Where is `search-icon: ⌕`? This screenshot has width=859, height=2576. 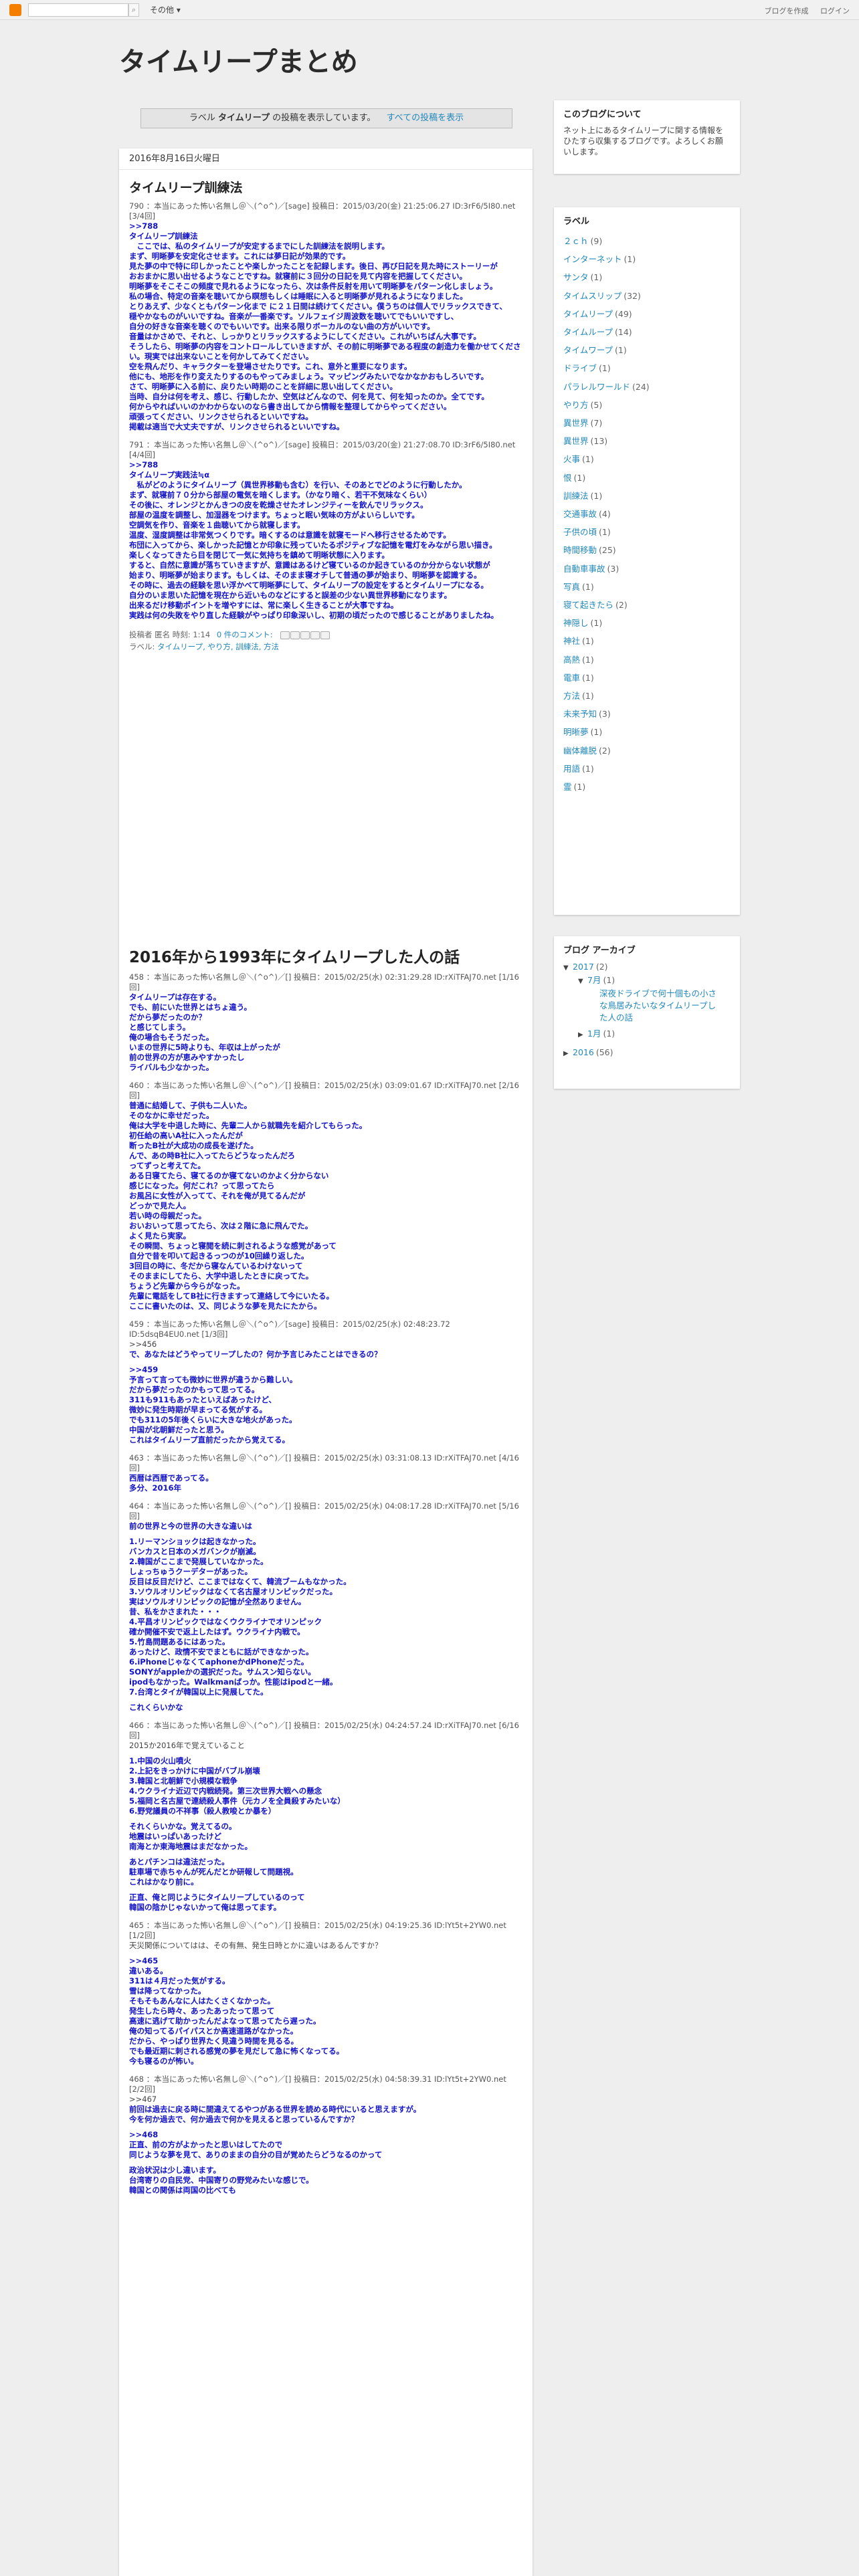 search-icon: ⌕ is located at coordinates (133, 10).